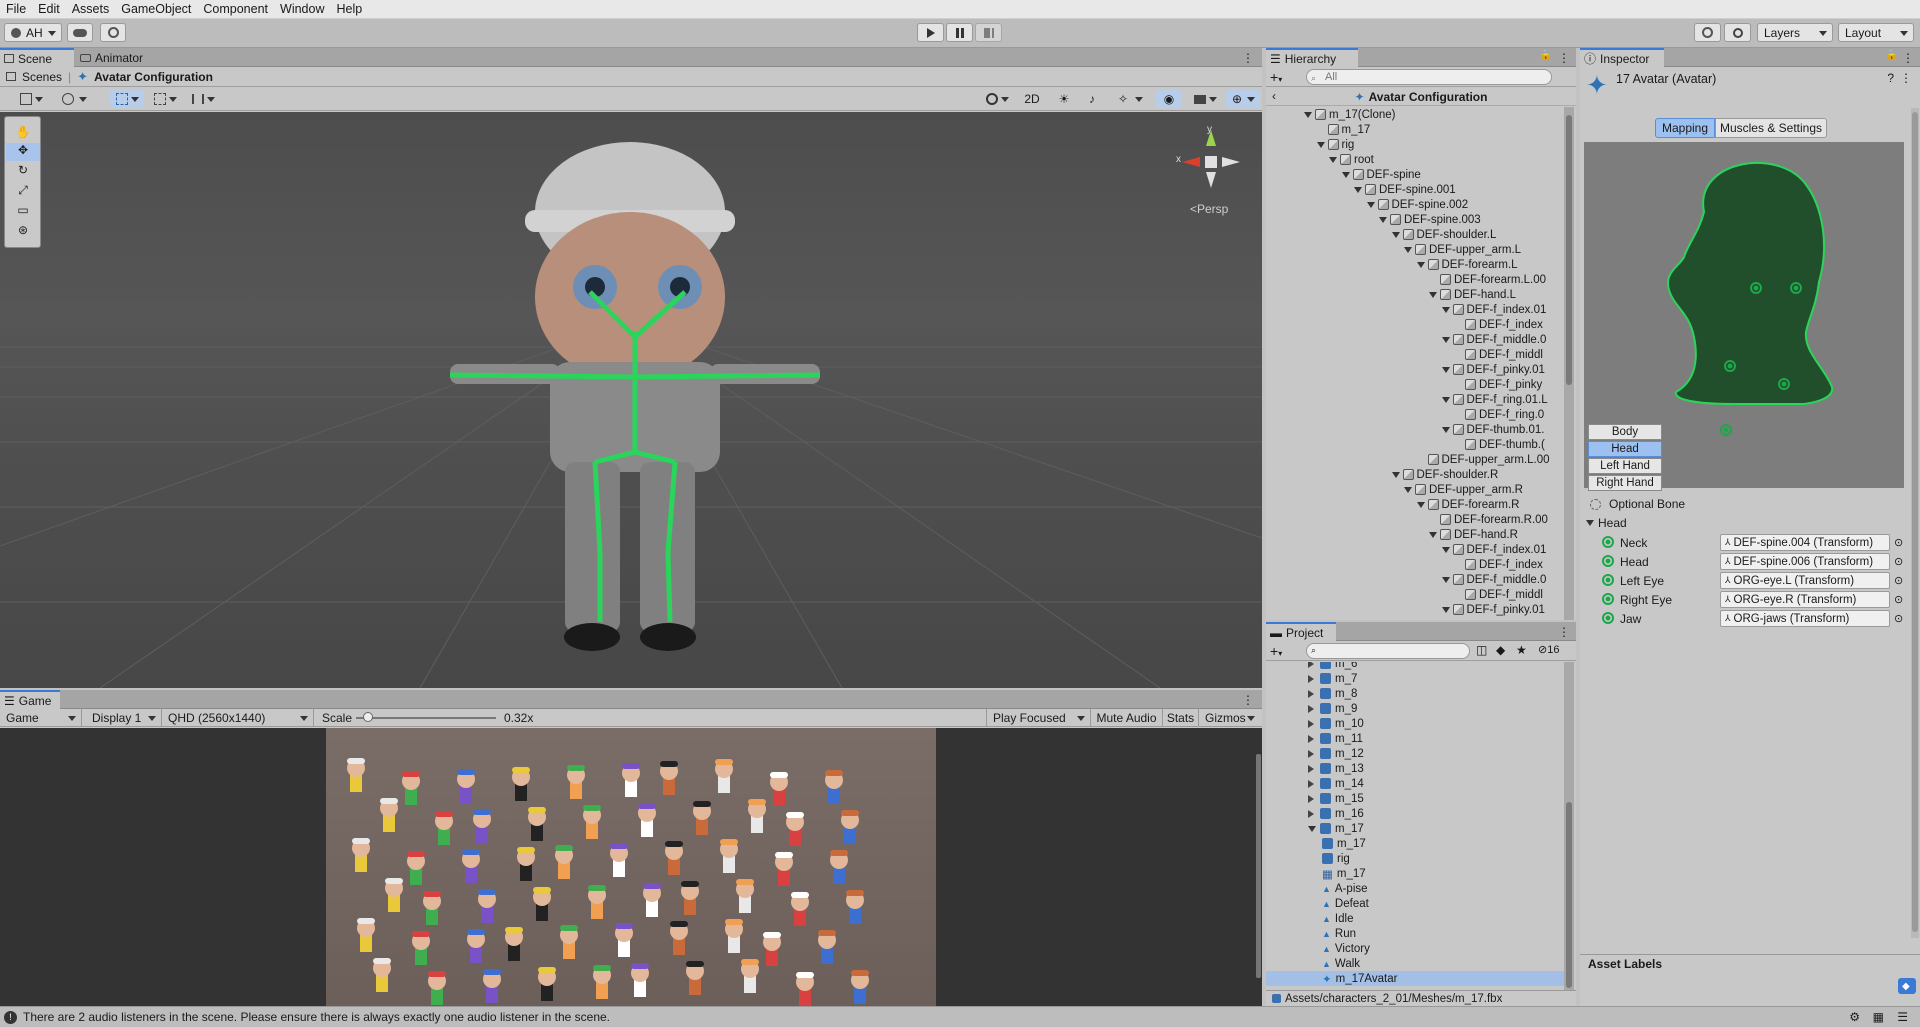 The height and width of the screenshot is (1027, 1920). What do you see at coordinates (1483, 459) in the screenshot?
I see `hierarchy-item: DEF-upper_arm.L.00` at bounding box center [1483, 459].